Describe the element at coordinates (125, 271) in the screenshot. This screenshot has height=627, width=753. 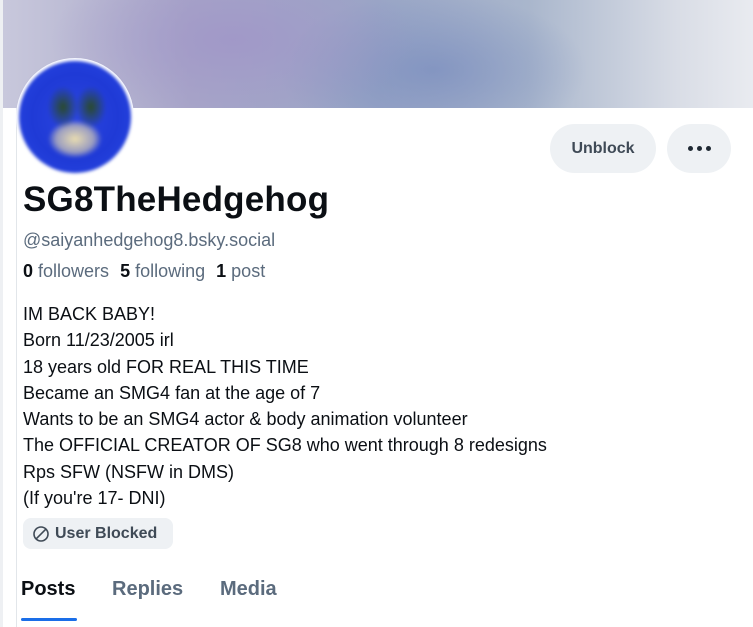
I see `following-count: 5` at that location.